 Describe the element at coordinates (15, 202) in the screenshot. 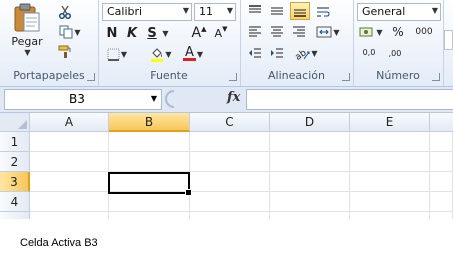

I see `row-header-4: 4` at that location.